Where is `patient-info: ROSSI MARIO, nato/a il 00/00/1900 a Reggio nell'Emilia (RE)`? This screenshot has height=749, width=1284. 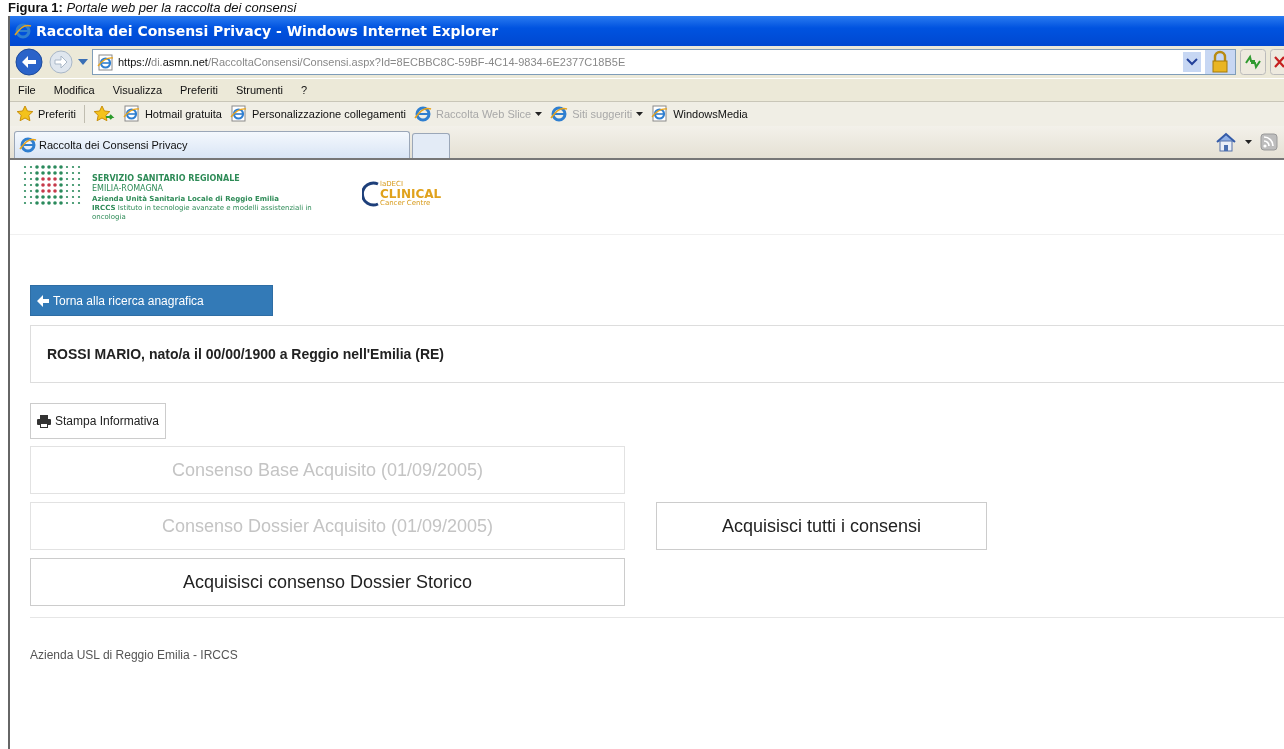
patient-info: ROSSI MARIO, nato/a il 00/00/1900 a Reggio nell'Emilia (RE) is located at coordinates (245, 354).